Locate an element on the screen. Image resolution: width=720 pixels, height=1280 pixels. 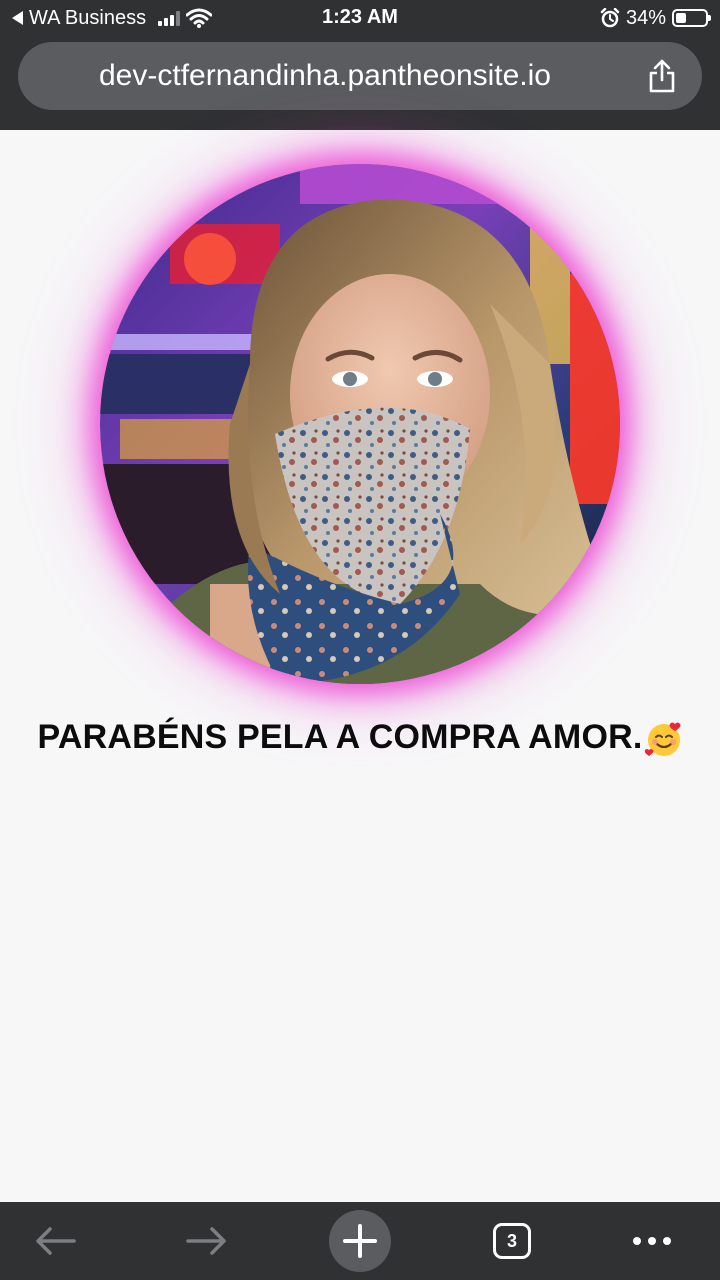
forward-button is located at coordinates (207, 1241).